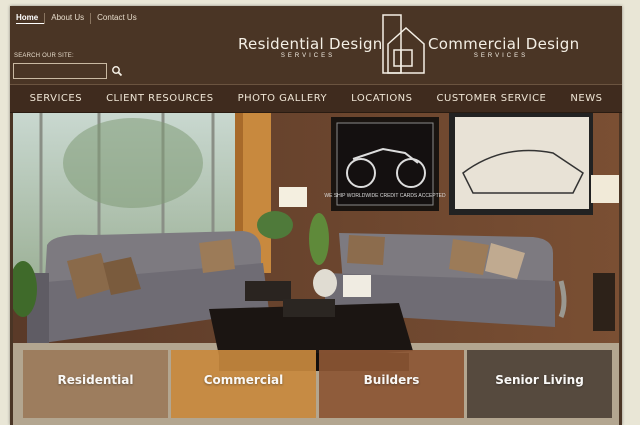  I want to click on commercial-tile: Commercial, so click(243, 384).